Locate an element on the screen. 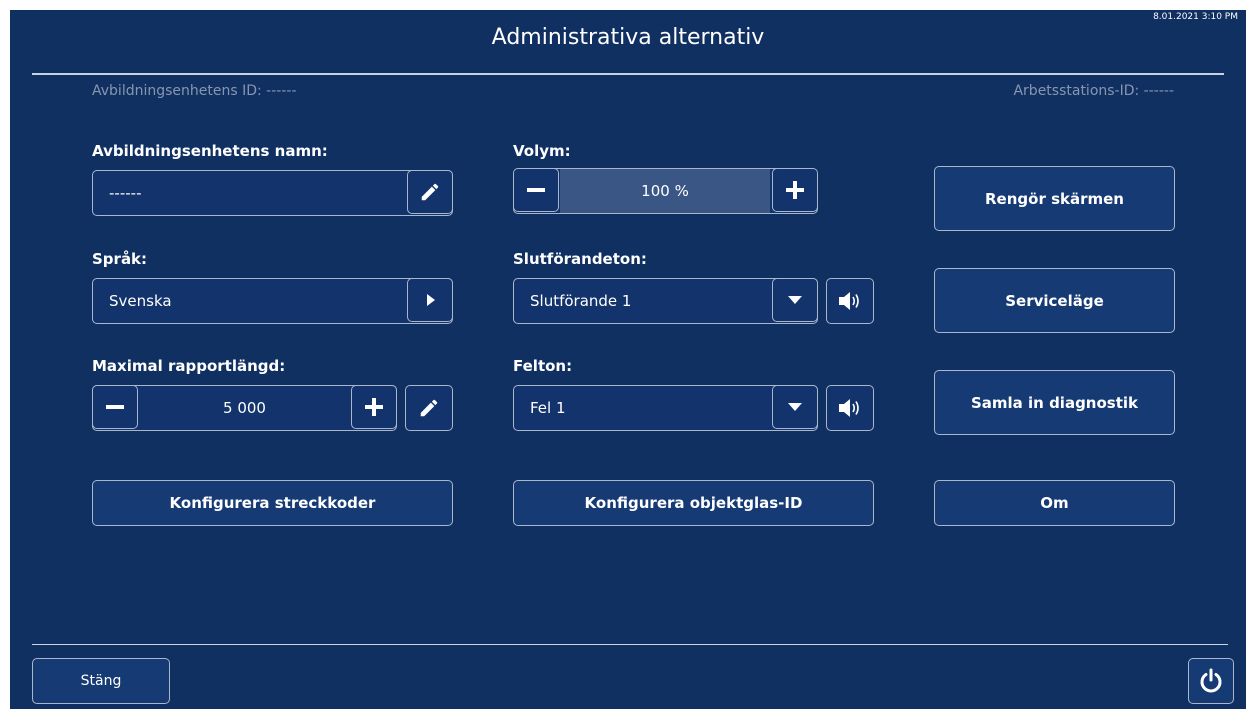 Image resolution: width=1246 pixels, height=709 pixels. configure-barcodes-button: Konfigurera streckkoder is located at coordinates (272, 503).